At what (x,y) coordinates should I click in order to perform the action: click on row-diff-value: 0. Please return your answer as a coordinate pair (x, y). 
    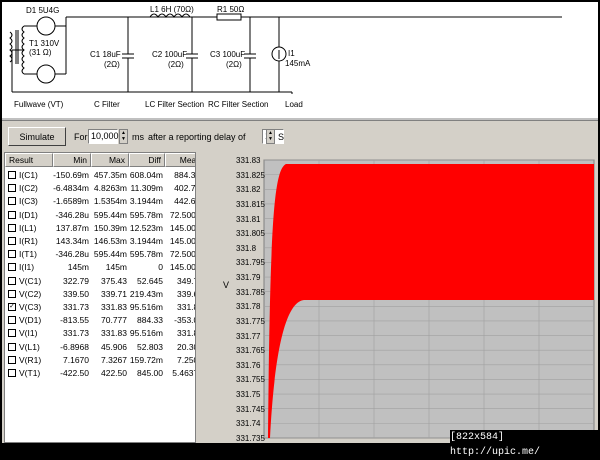
    Looking at the image, I should click on (160, 267).